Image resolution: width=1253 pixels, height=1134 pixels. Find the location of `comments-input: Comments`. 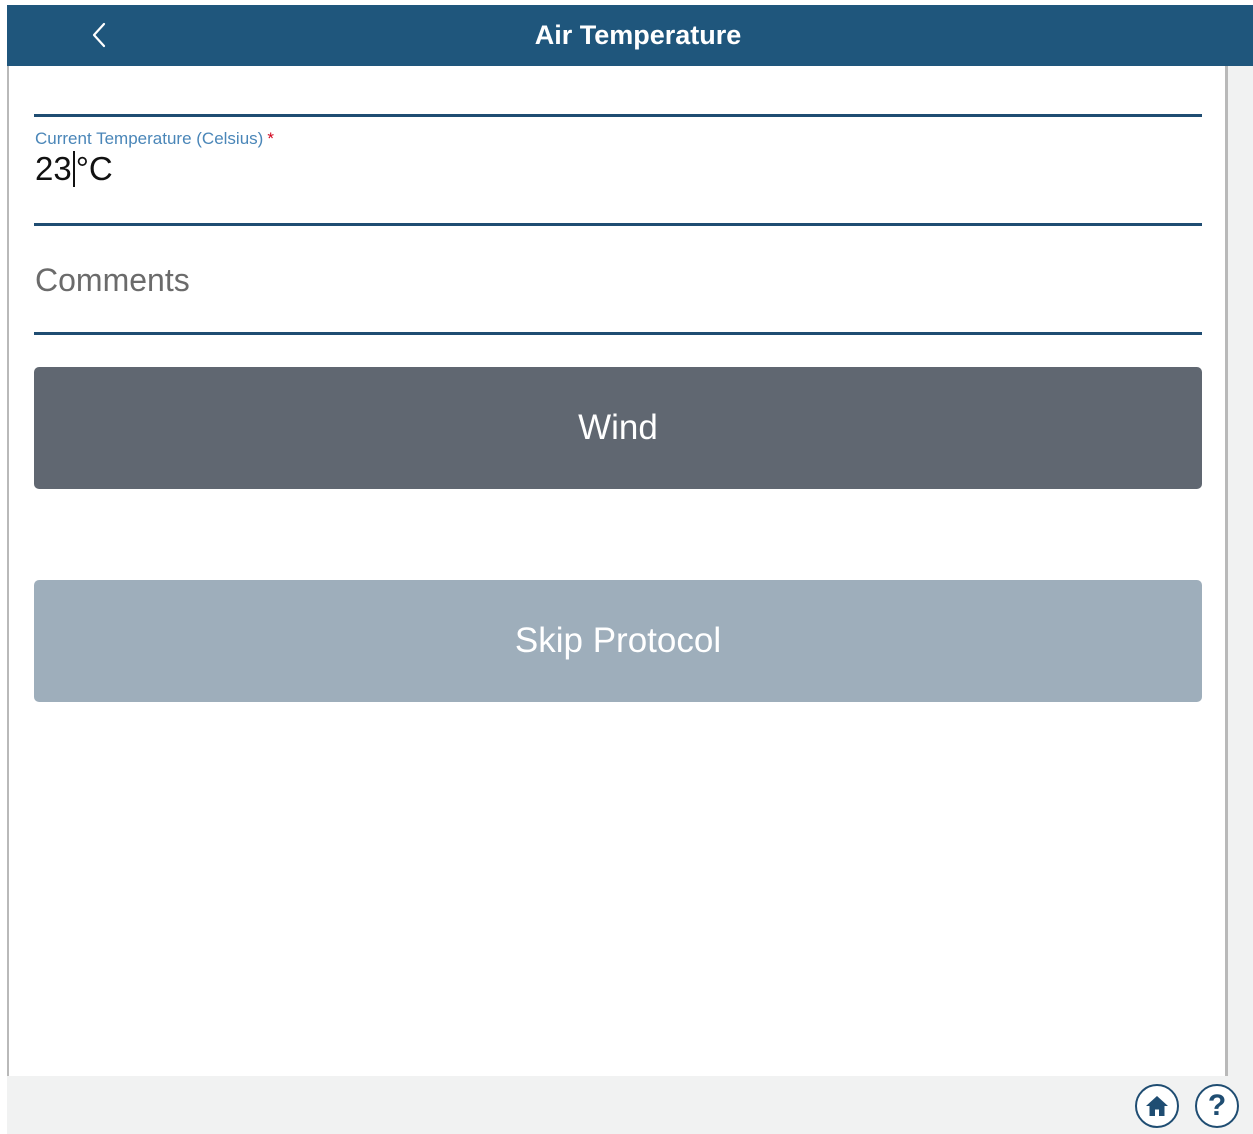

comments-input: Comments is located at coordinates (615, 280).